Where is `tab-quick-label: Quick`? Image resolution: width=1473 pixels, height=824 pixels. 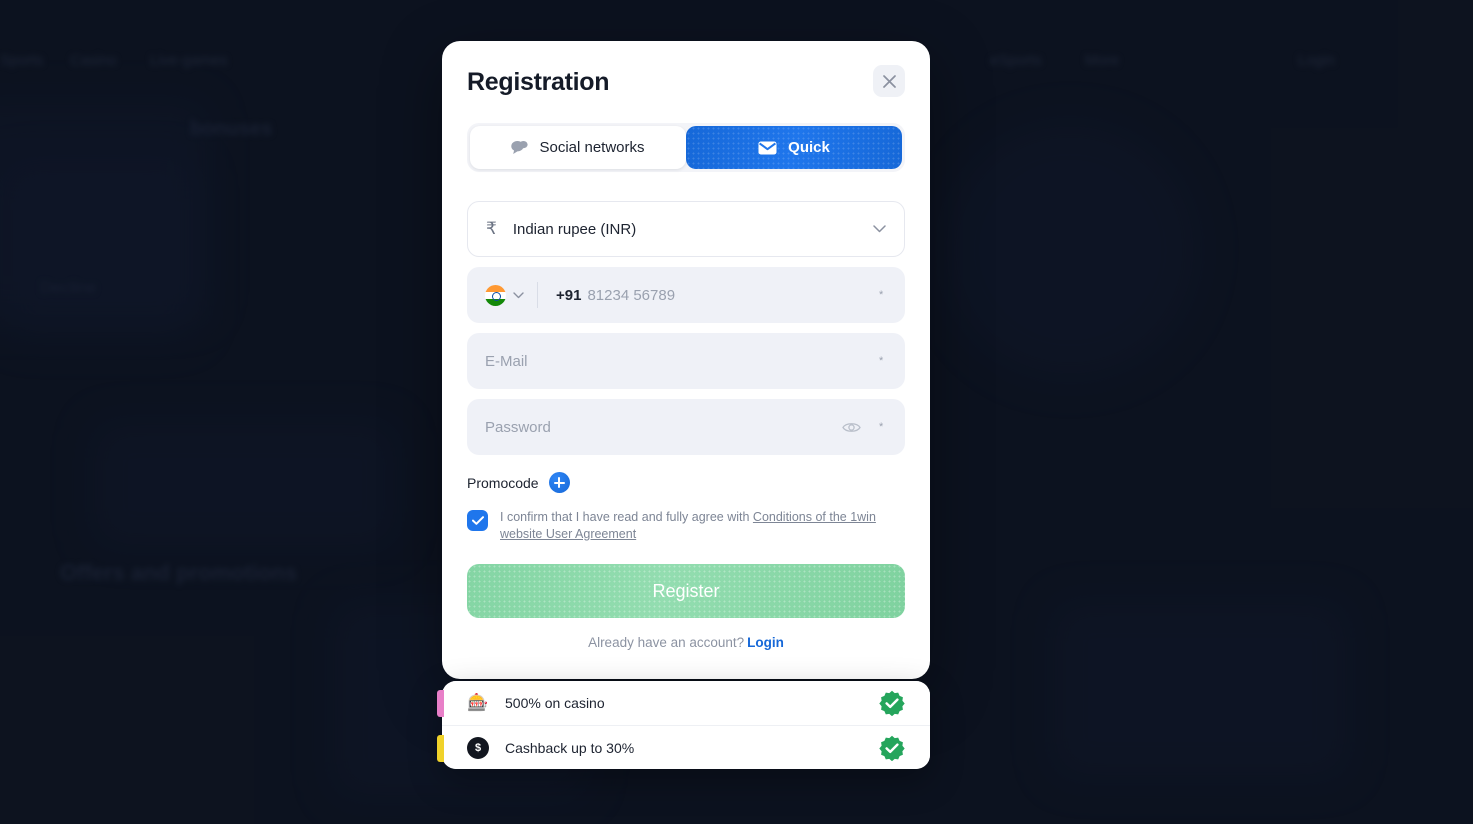
tab-quick-label: Quick is located at coordinates (809, 147).